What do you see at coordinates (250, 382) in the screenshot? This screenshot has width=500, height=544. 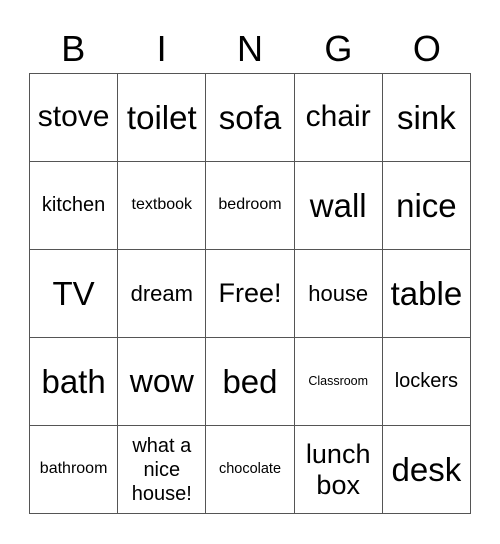 I see `bingo-cell: bed` at bounding box center [250, 382].